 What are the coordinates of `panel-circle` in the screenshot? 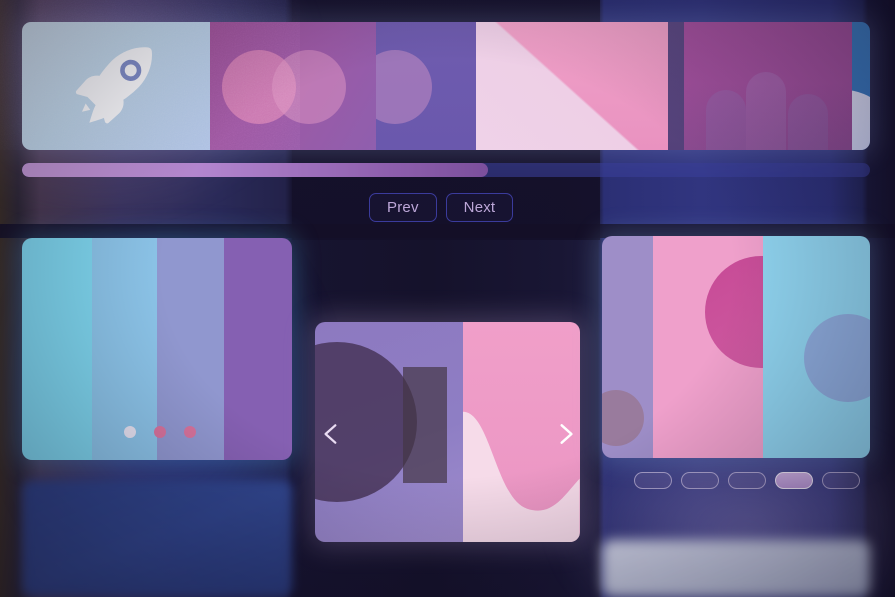 It's located at (426, 86).